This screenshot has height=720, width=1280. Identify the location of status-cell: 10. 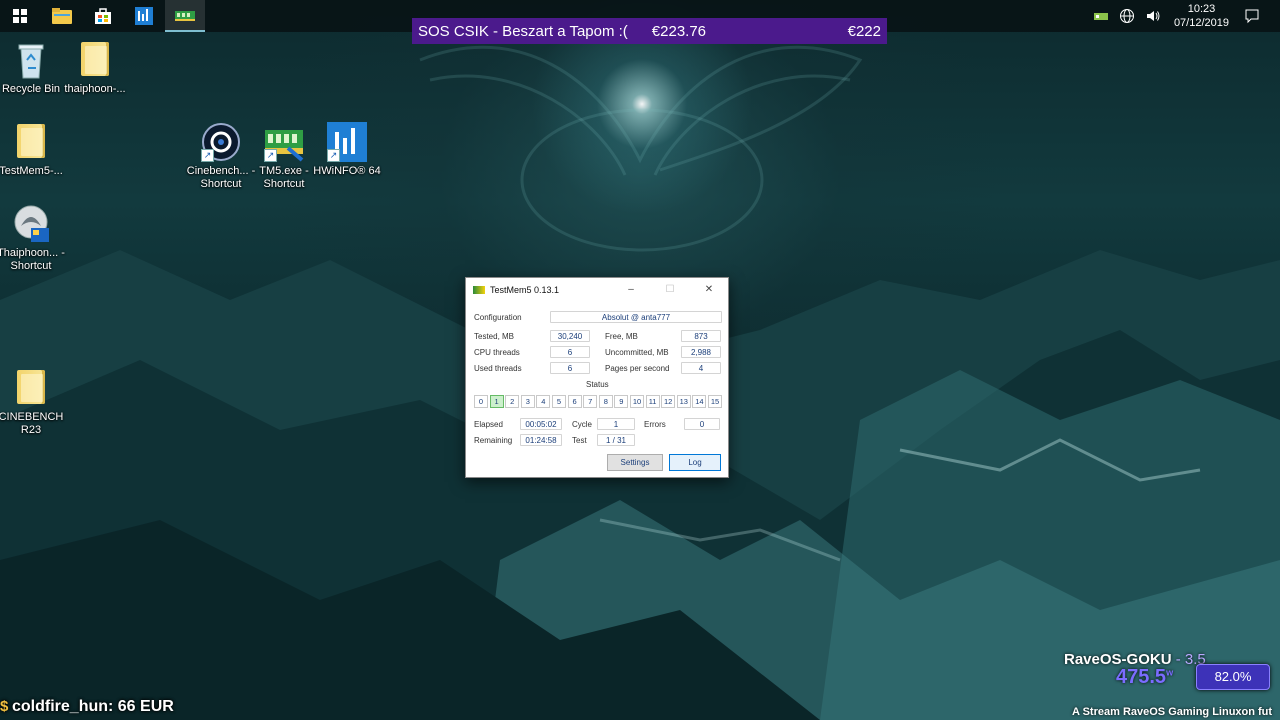
(637, 401).